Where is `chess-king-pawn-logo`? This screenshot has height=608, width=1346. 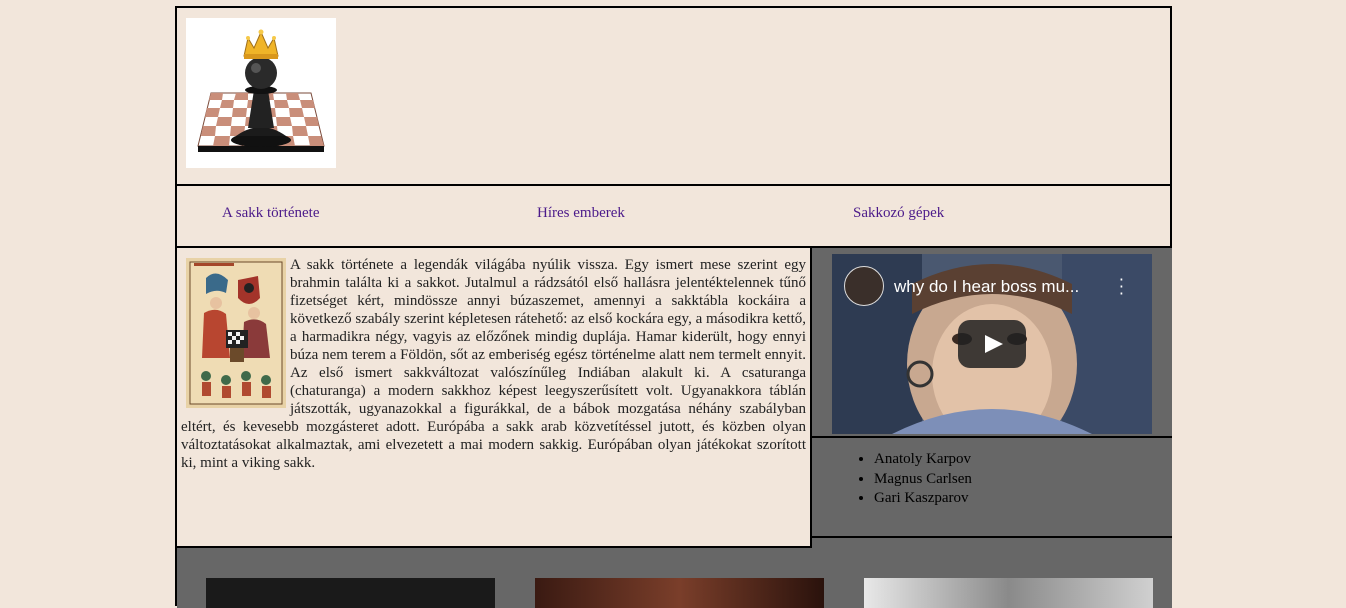
chess-king-pawn-logo is located at coordinates (261, 93).